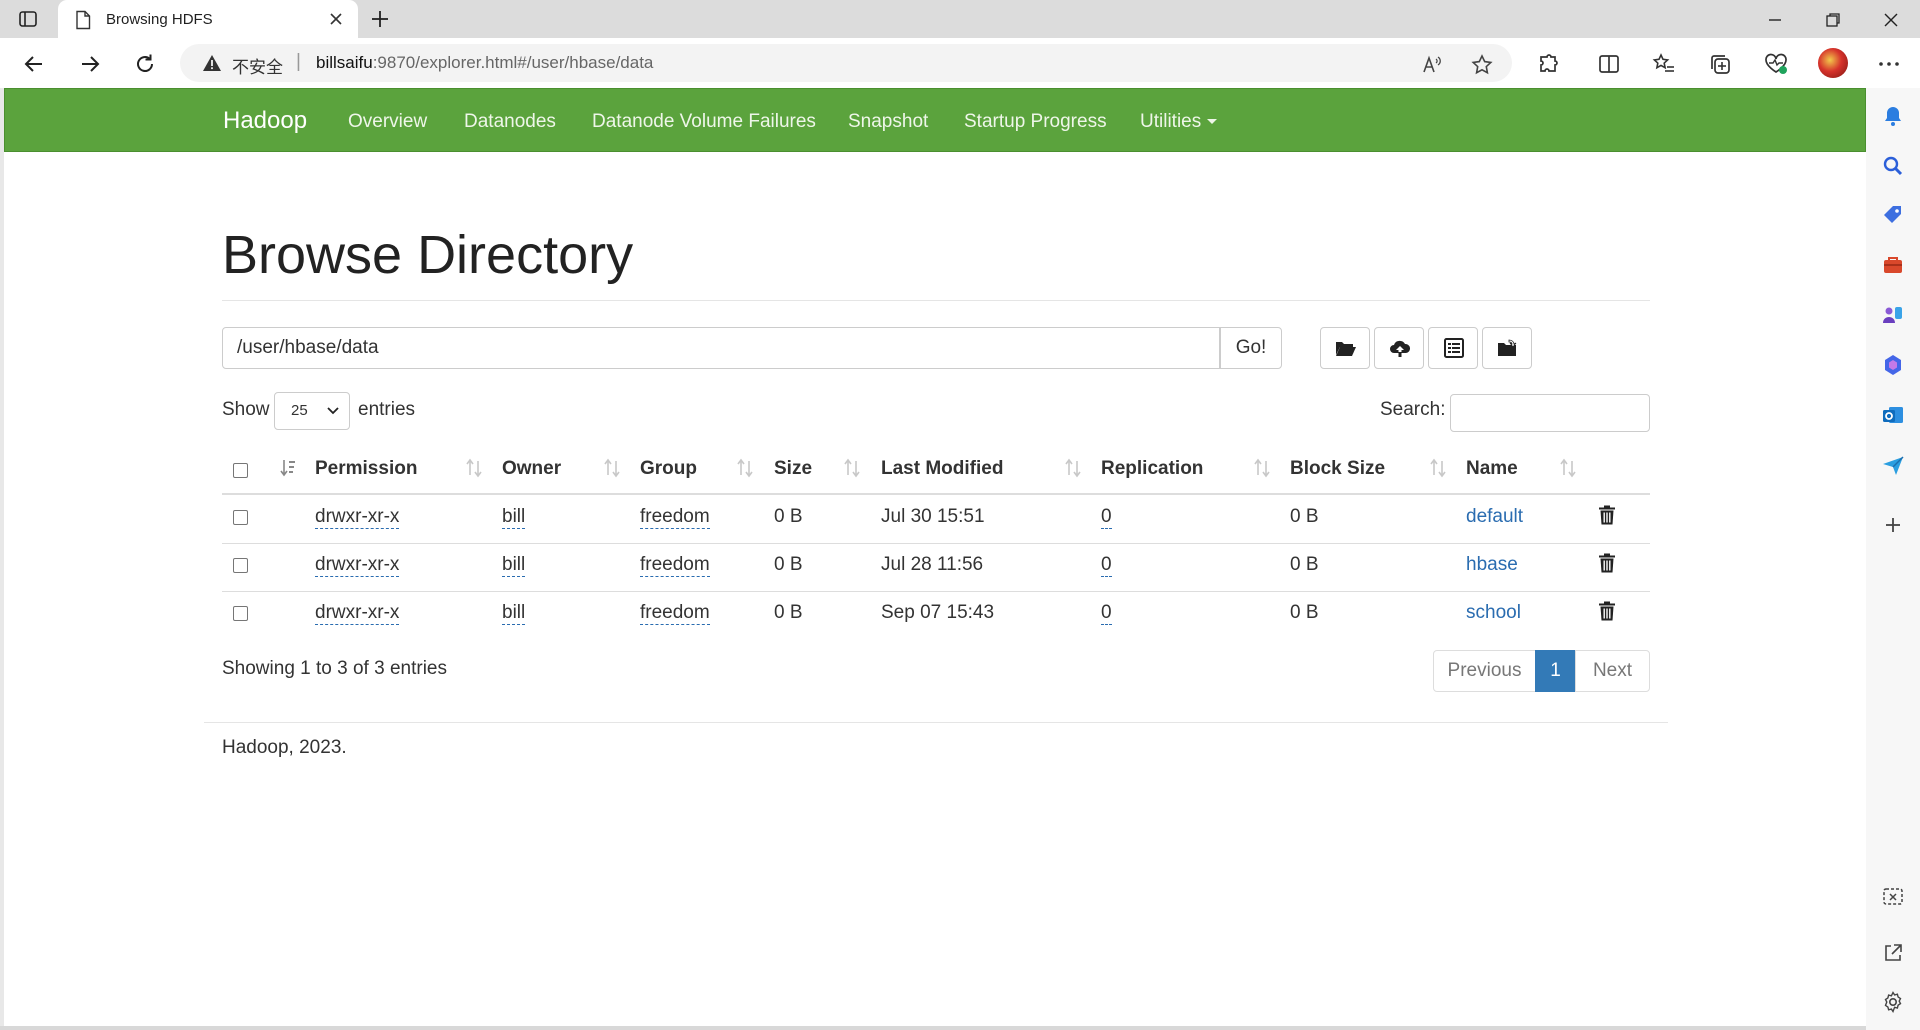  I want to click on pagination-previous: Previous, so click(1484, 671).